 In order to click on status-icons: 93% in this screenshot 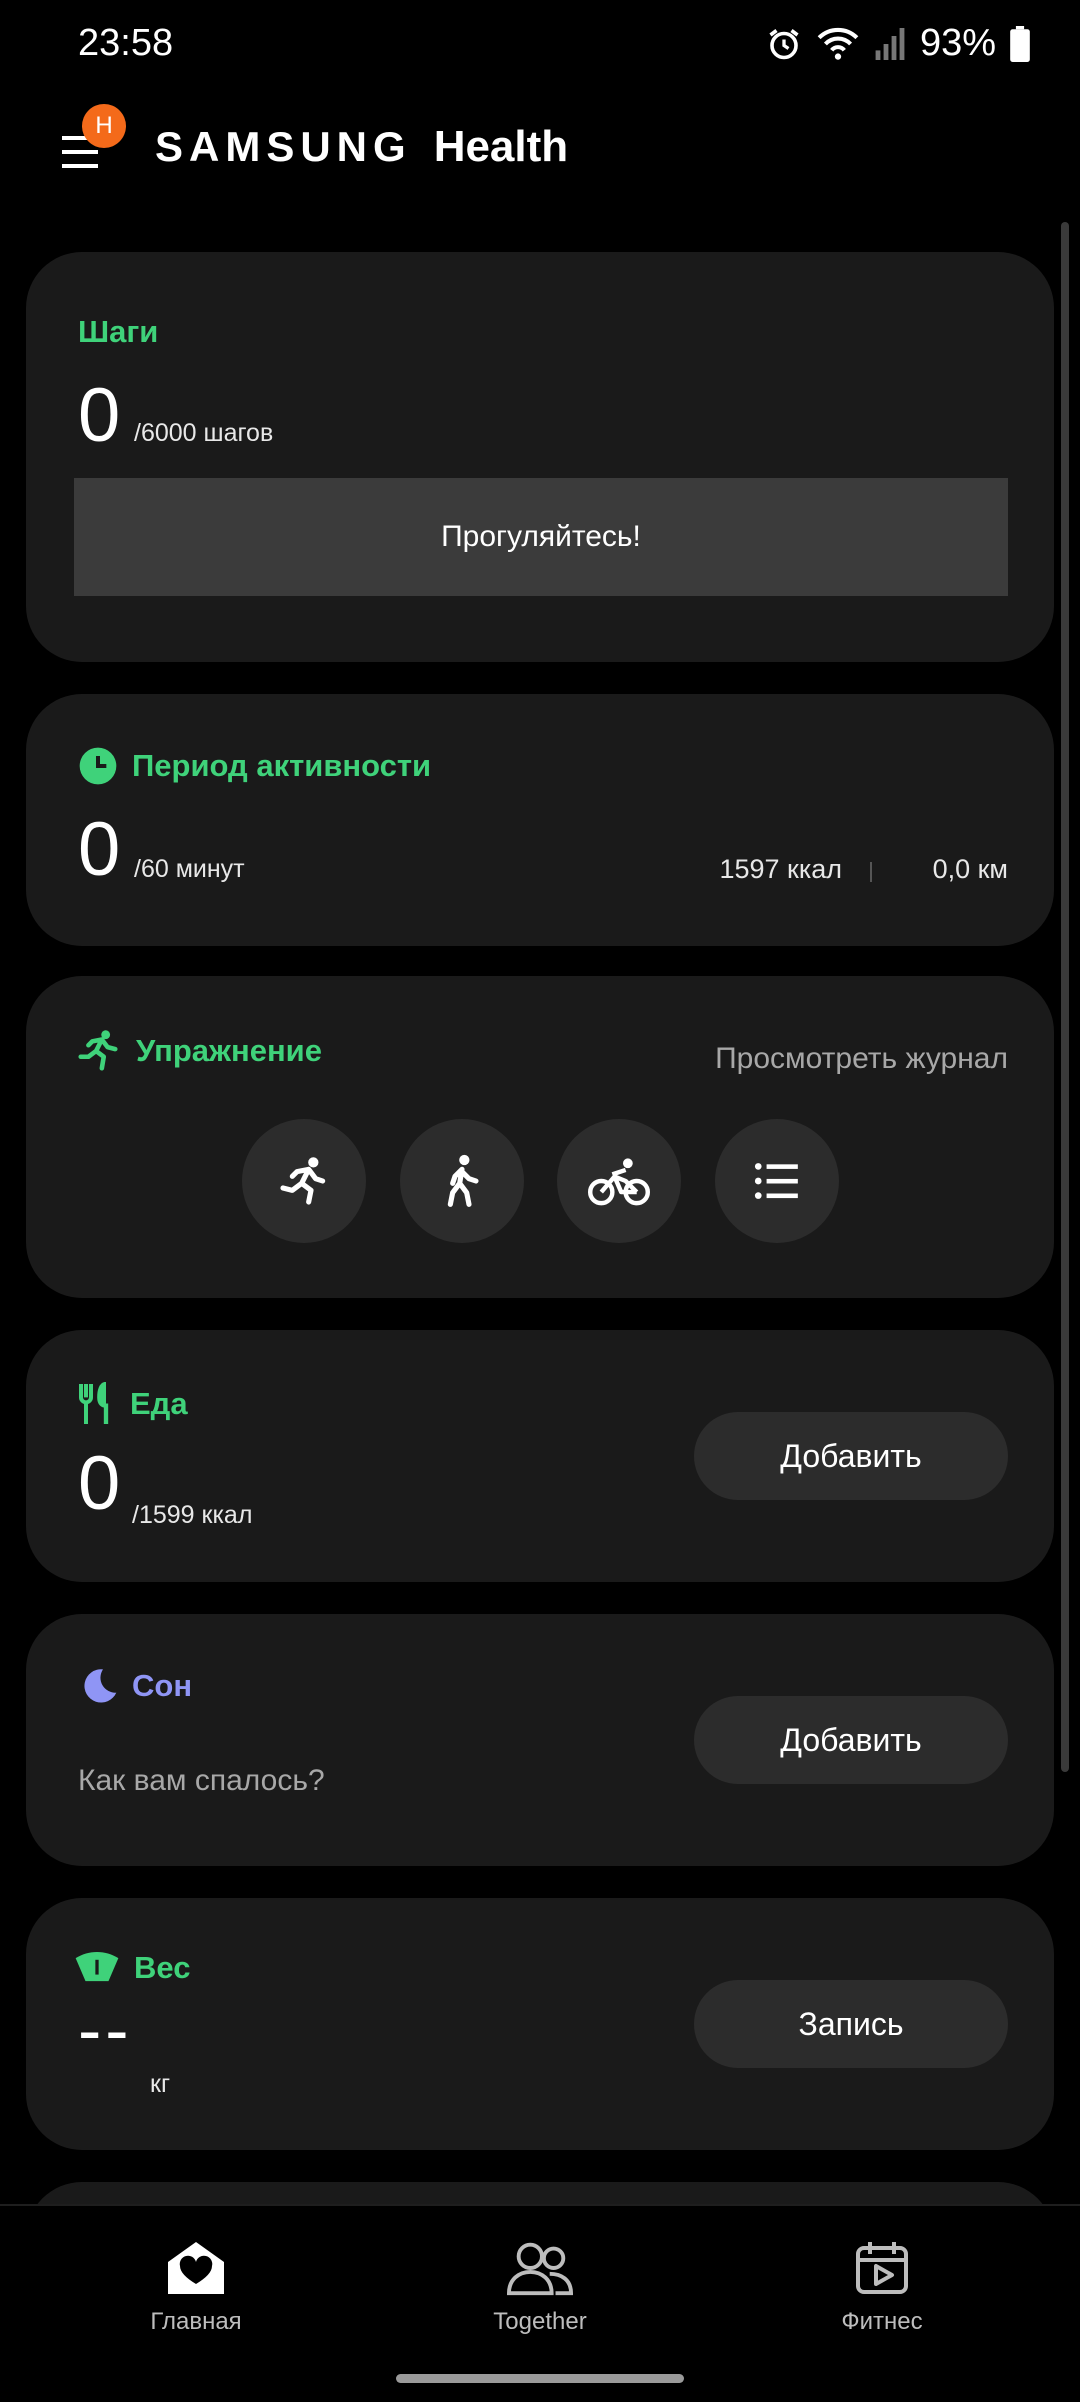, I will do `click(898, 43)`.